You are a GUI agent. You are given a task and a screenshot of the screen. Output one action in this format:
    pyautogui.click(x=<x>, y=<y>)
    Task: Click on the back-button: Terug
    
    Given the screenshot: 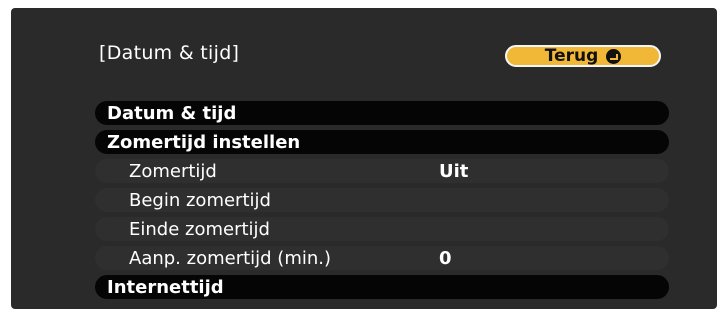 What is the action you would take?
    pyautogui.click(x=583, y=56)
    